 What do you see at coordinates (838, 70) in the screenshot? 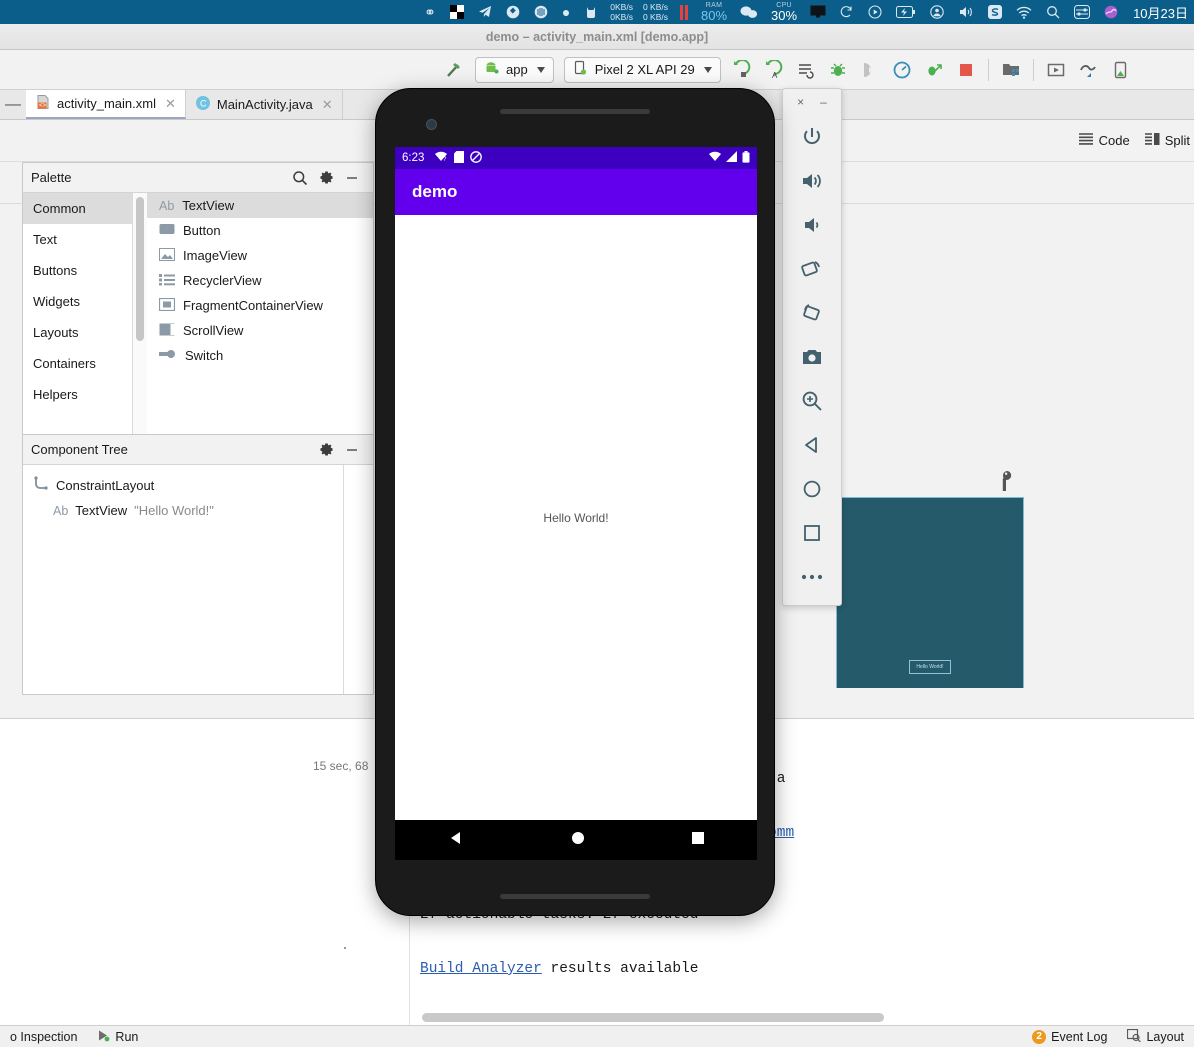
I see `debug-icon` at bounding box center [838, 70].